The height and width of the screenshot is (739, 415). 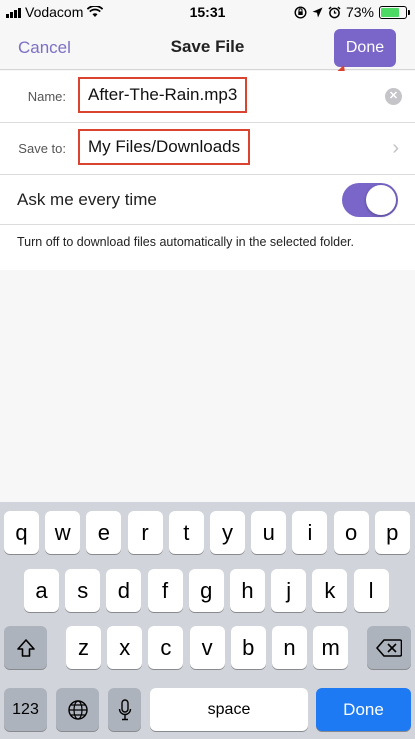 What do you see at coordinates (229, 709) in the screenshot?
I see `space-key: space` at bounding box center [229, 709].